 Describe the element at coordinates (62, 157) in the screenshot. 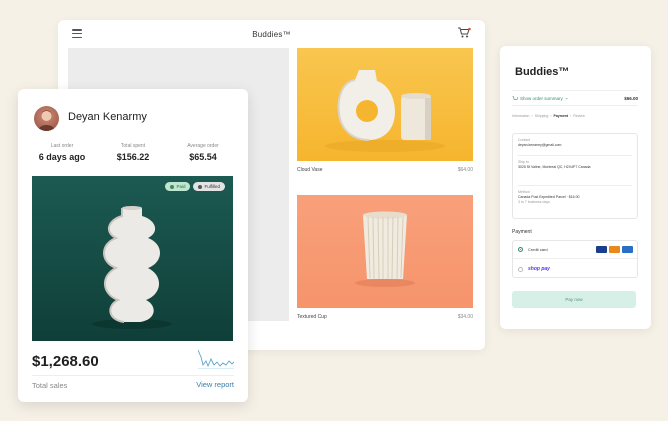

I see `stat-value: 6 days ago` at that location.